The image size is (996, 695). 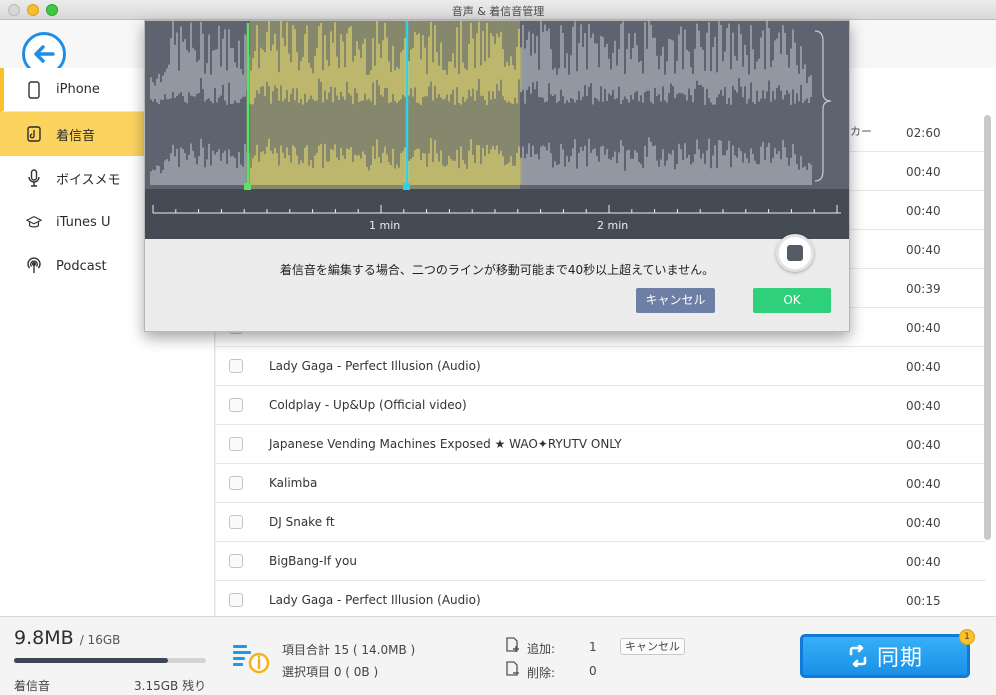 What do you see at coordinates (384, 225) in the screenshot?
I see `timeline-label-1min: 1 min` at bounding box center [384, 225].